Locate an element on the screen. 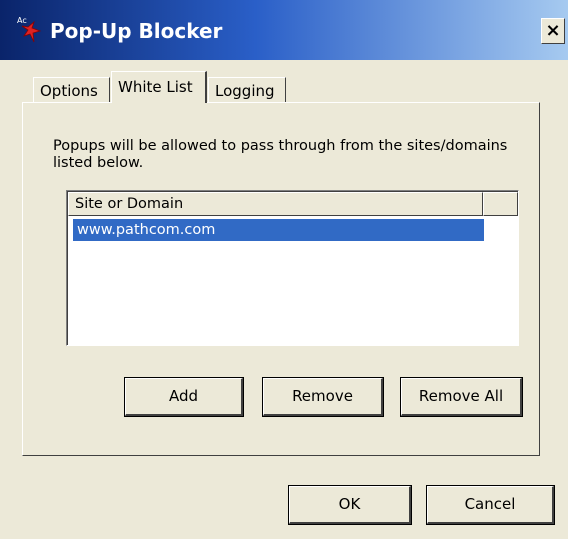 This screenshot has height=539, width=568. close-icon: × is located at coordinates (553, 30).